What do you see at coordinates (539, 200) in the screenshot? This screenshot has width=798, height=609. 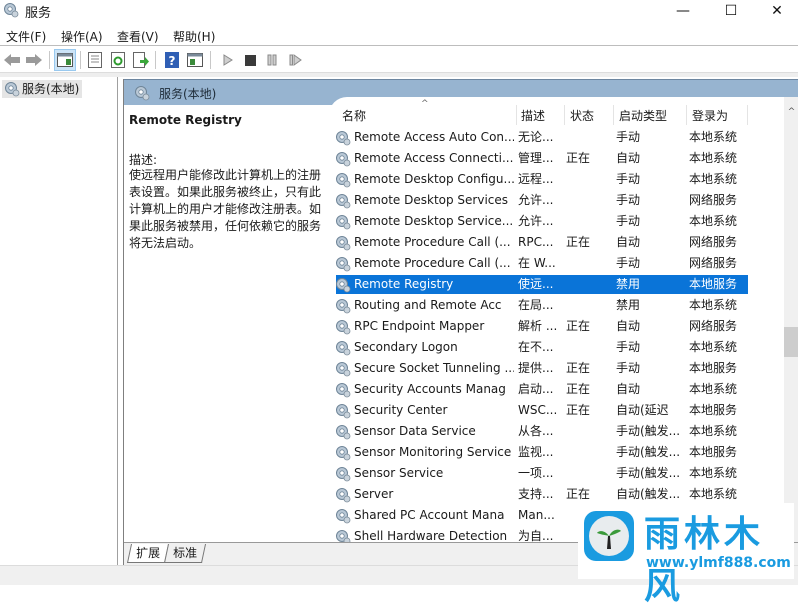 I see `service-row: Remote Desktop Services 允许... 手动 网络服务` at bounding box center [539, 200].